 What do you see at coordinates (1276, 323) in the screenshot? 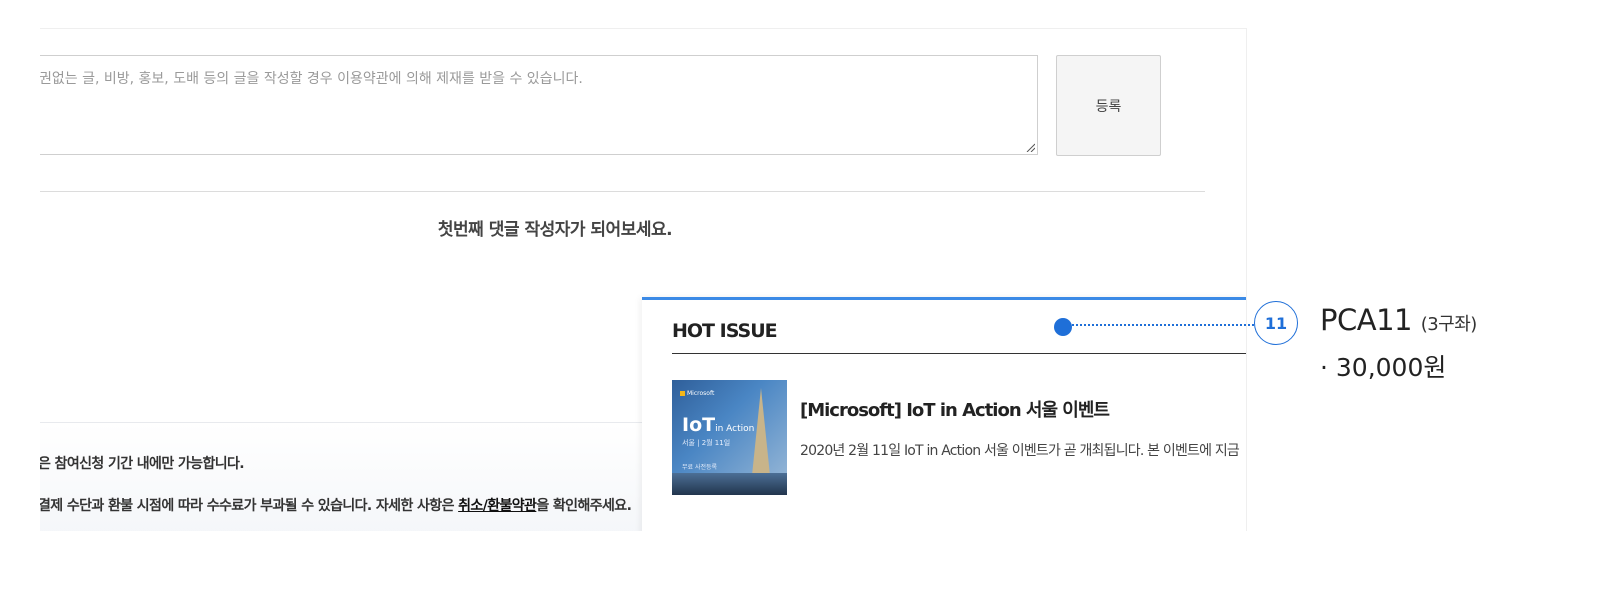
I see `annotation-badge: 11` at bounding box center [1276, 323].